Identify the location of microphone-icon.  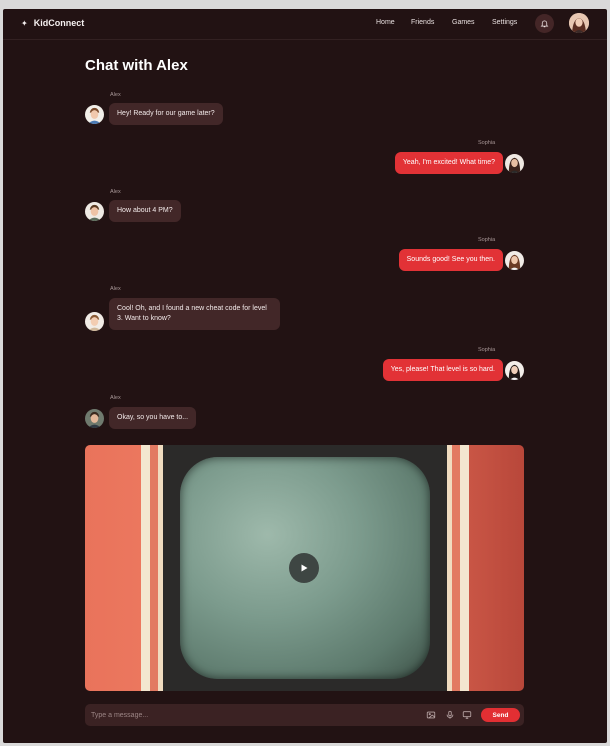
(450, 715).